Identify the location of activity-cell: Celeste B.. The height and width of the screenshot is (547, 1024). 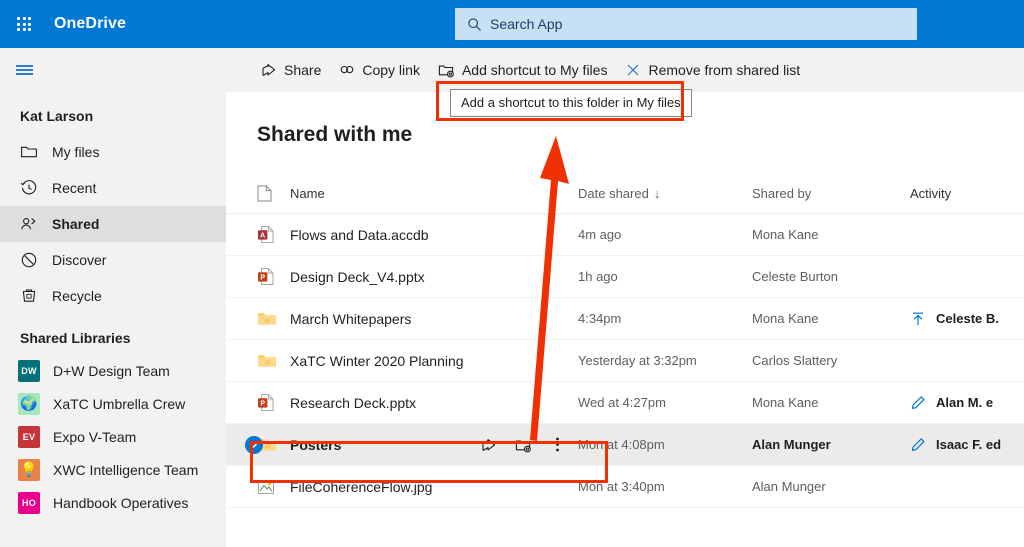
(967, 319).